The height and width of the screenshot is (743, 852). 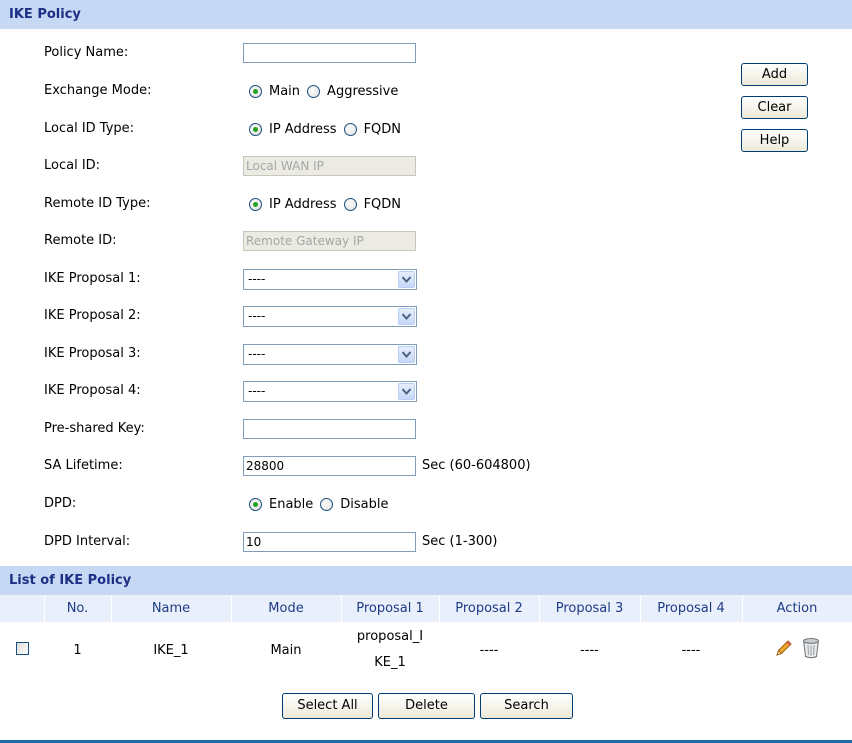 I want to click on sa-lifetime-label: SA Lifetime:, so click(x=83, y=465).